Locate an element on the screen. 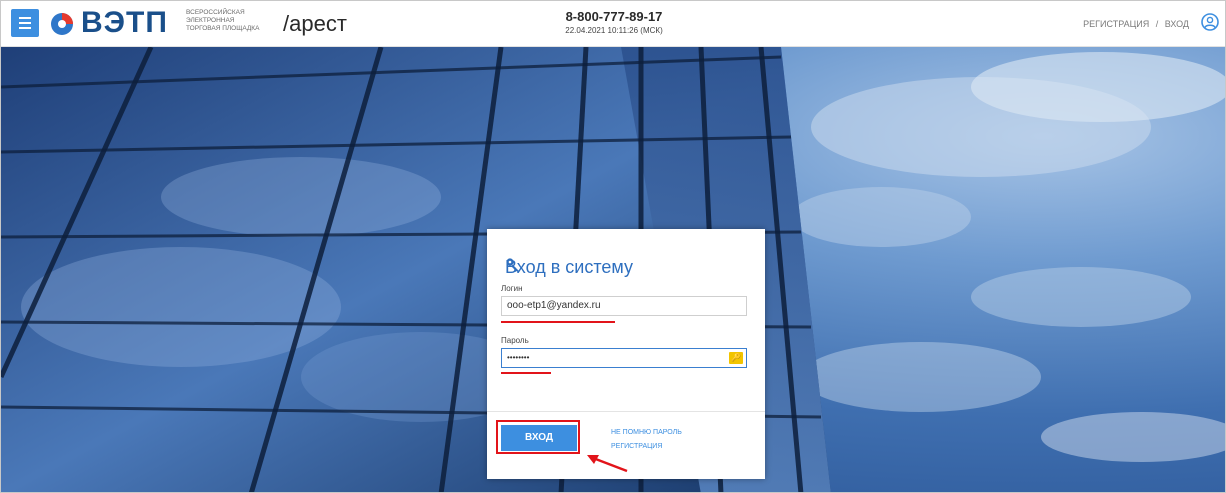  password-label: Пароль is located at coordinates (515, 340).